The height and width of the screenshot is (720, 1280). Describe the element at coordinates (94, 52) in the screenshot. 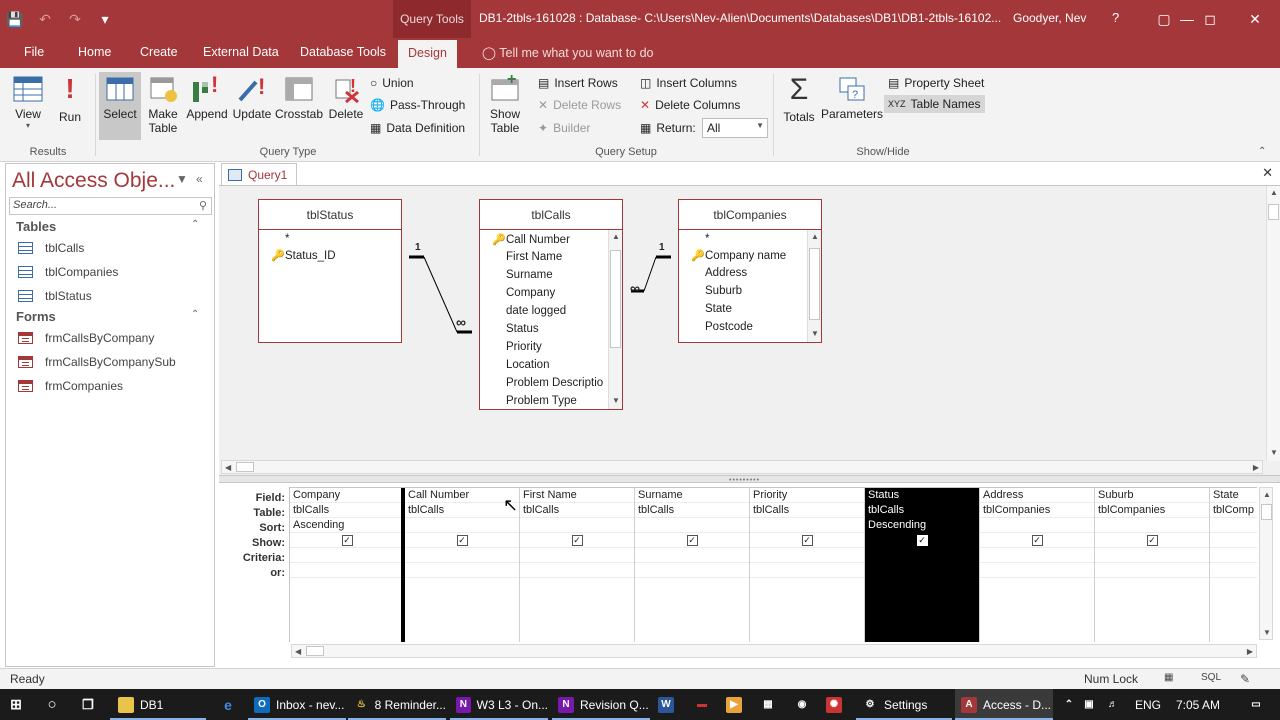

I see `tab-home: Home` at that location.